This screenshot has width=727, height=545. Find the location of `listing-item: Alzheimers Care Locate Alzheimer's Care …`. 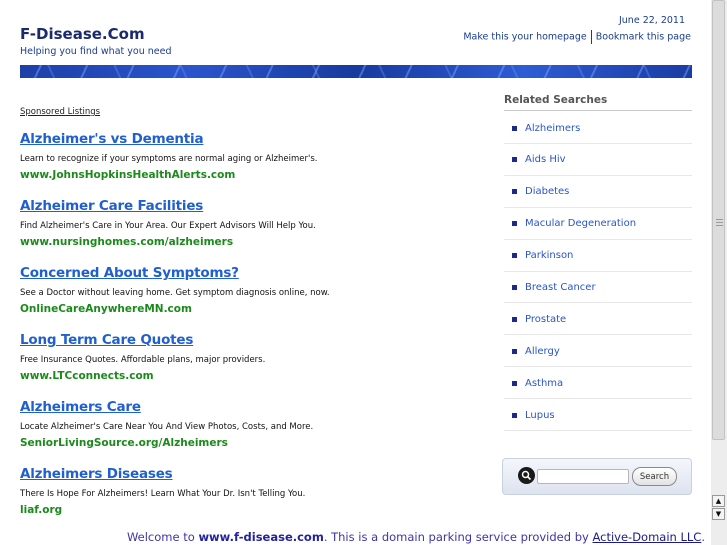

listing-item: Alzheimers Care Locate Alzheimer's Care … is located at coordinates (250, 424).